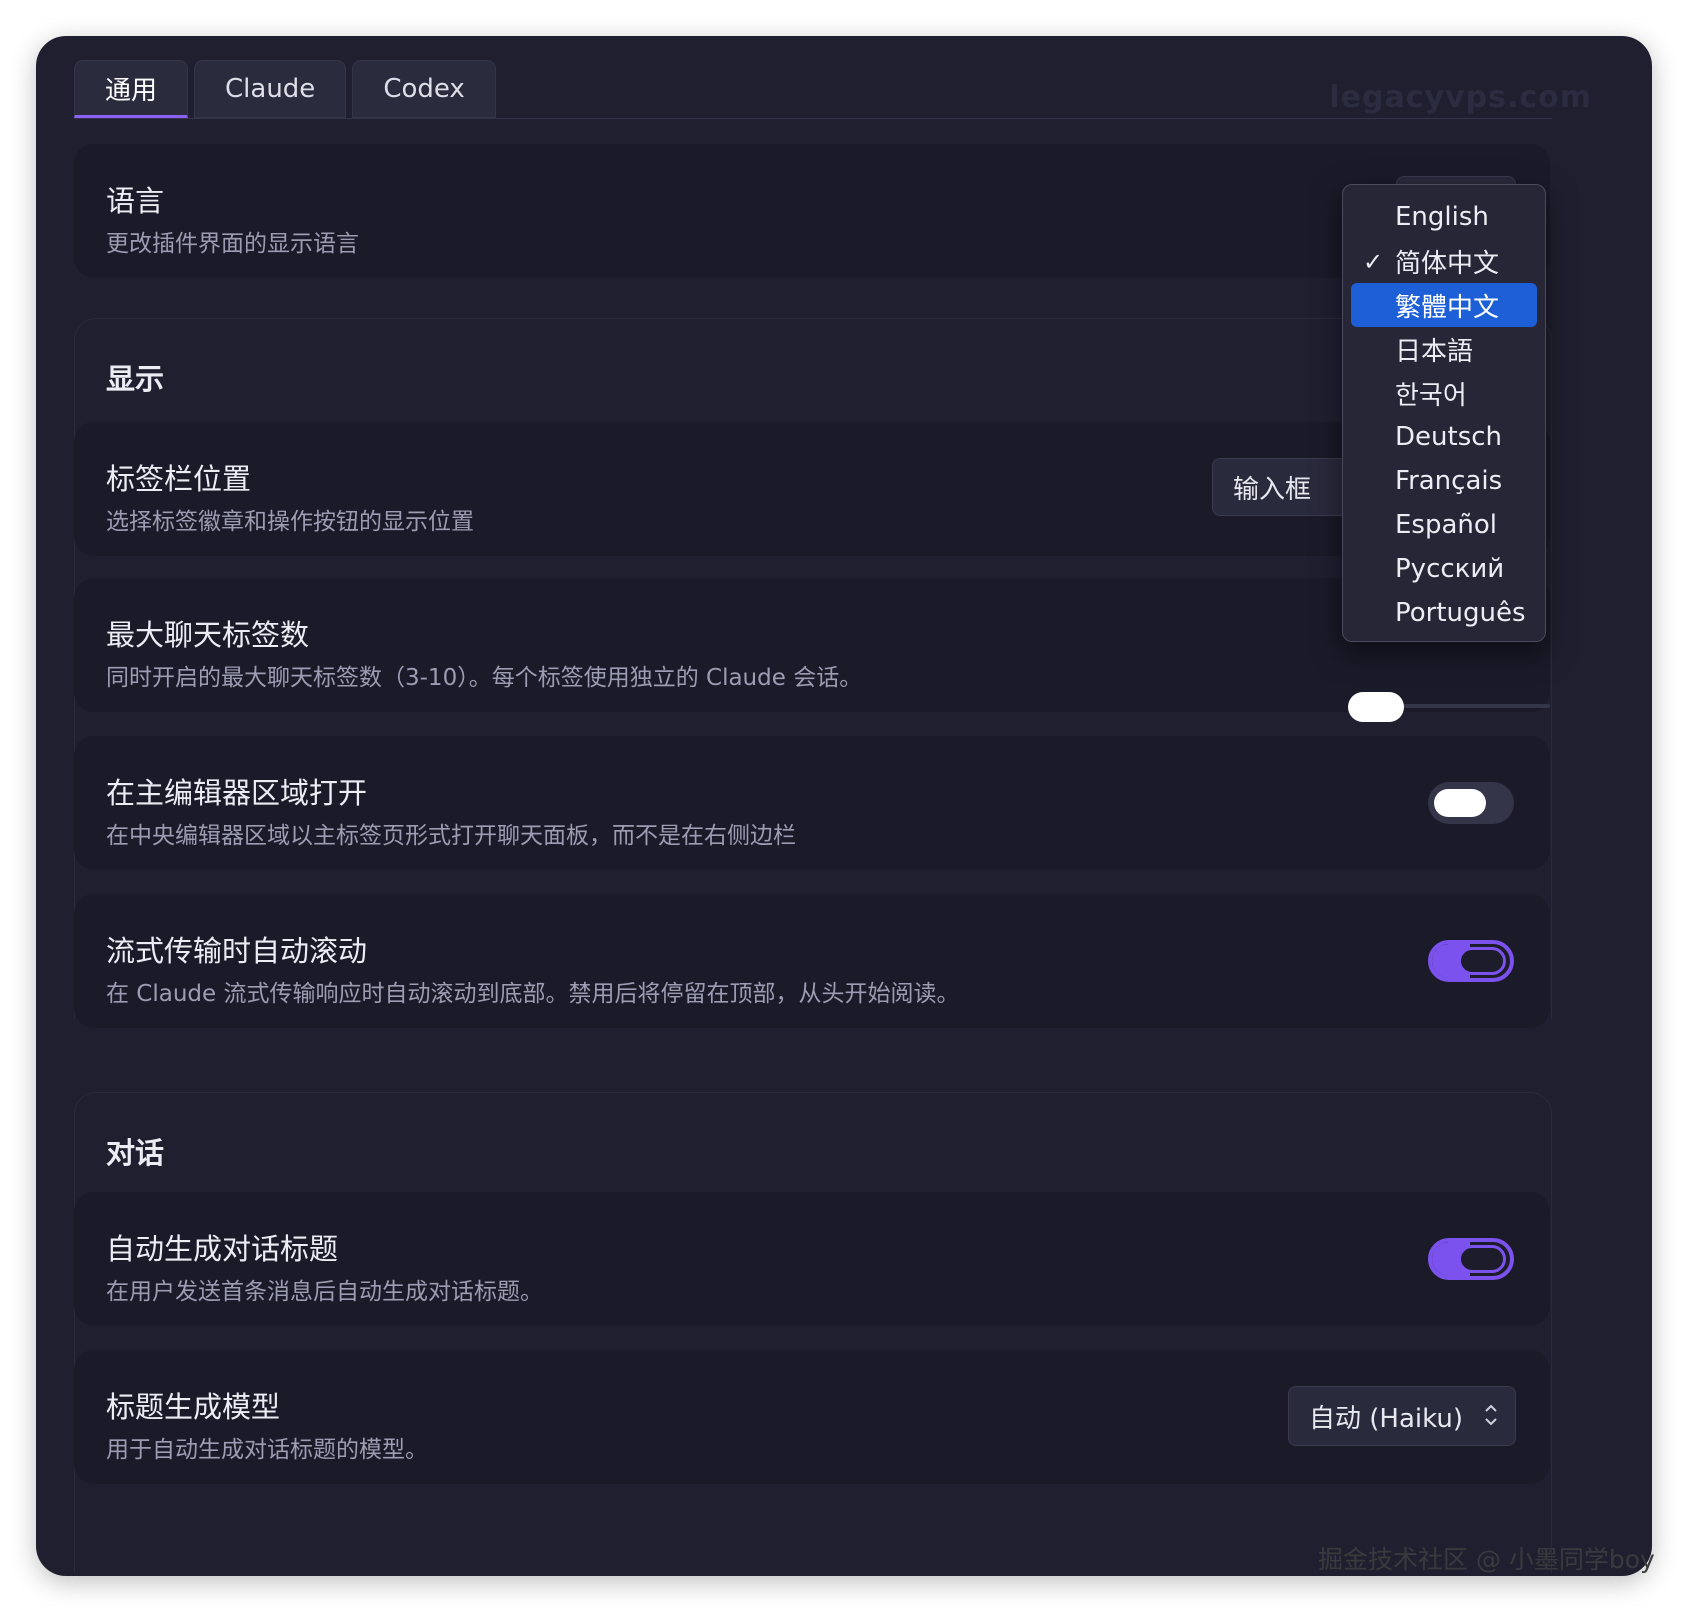 Image resolution: width=1688 pixels, height=1612 pixels. Describe the element at coordinates (812, 211) in the screenshot. I see `setting-language: 语言 更改插件界面的显示语言` at that location.